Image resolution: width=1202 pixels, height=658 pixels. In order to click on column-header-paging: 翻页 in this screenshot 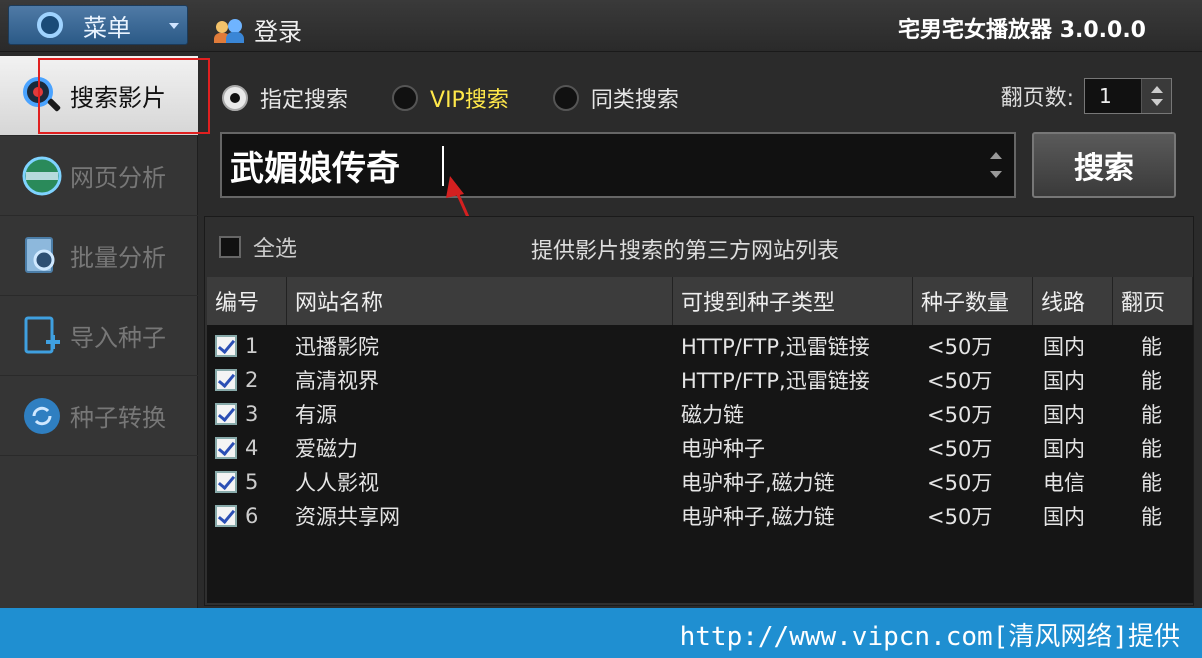, I will do `click(1153, 301)`.